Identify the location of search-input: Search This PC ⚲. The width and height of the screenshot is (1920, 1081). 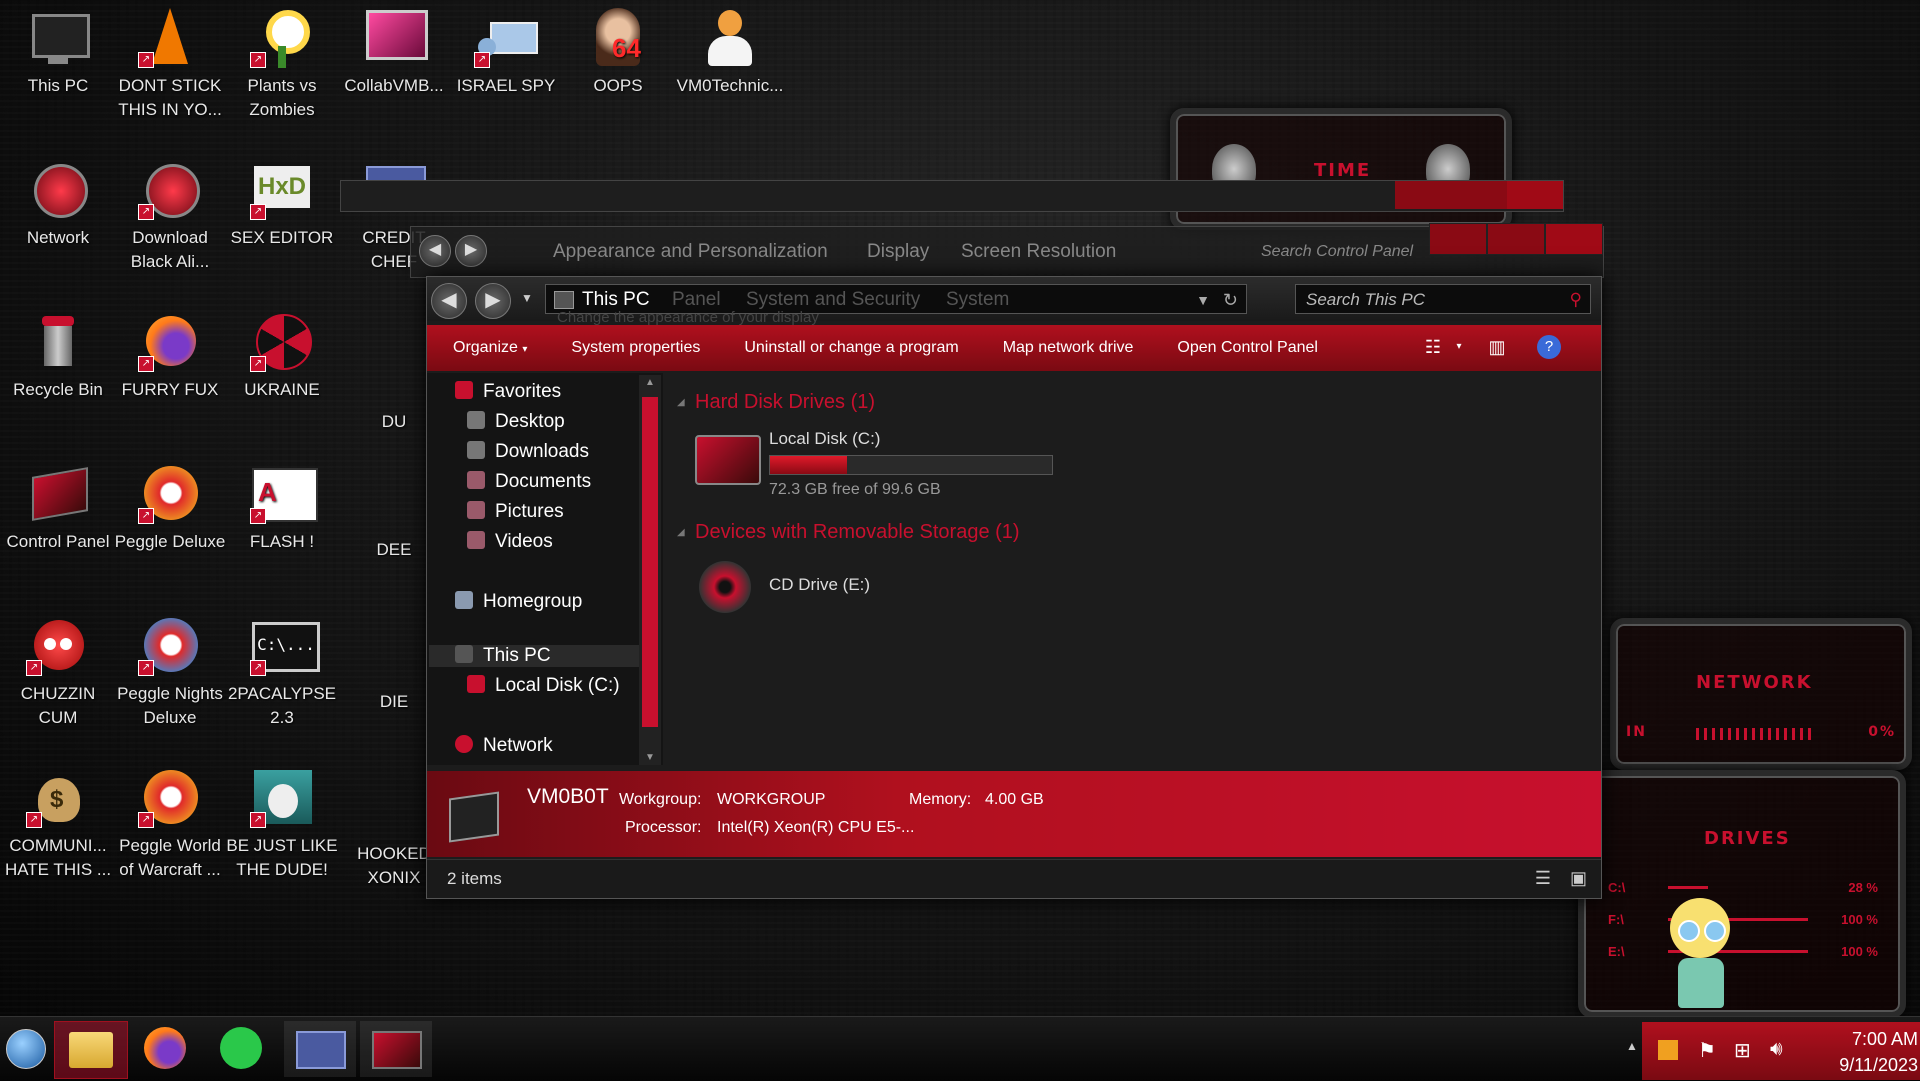
(1443, 299).